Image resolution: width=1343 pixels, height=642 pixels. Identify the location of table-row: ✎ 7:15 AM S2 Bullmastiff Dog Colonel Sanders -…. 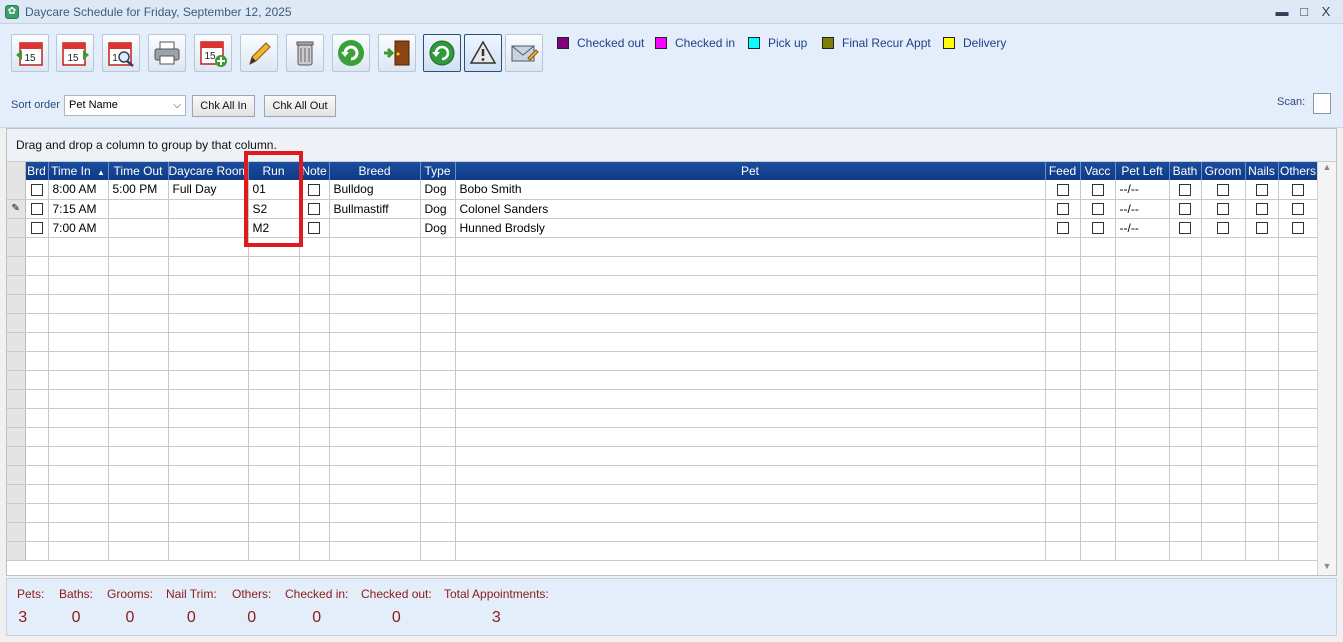
(663, 209).